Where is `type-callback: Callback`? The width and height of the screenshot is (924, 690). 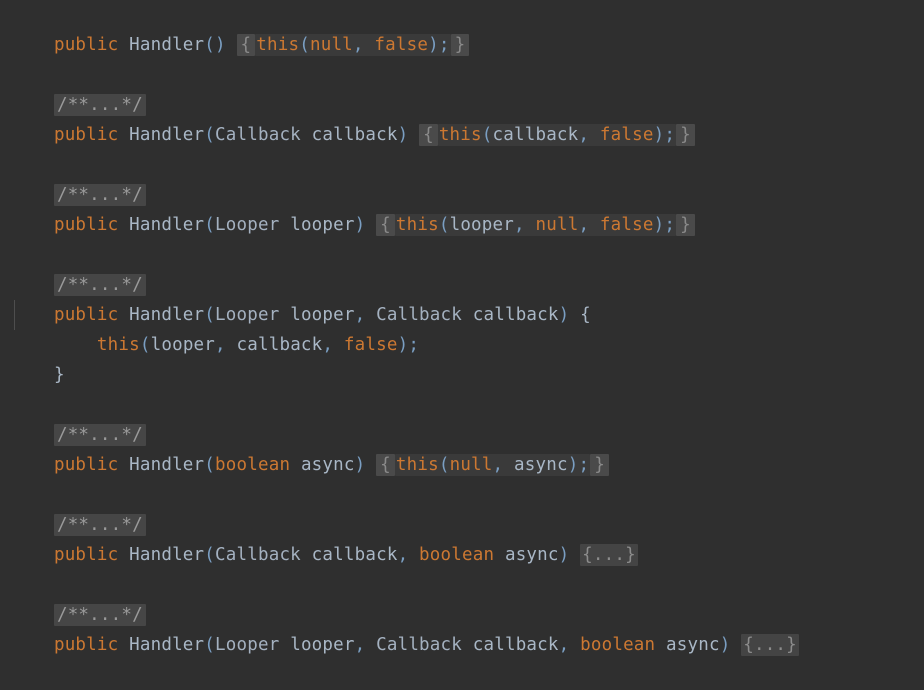
type-callback: Callback is located at coordinates (419, 645).